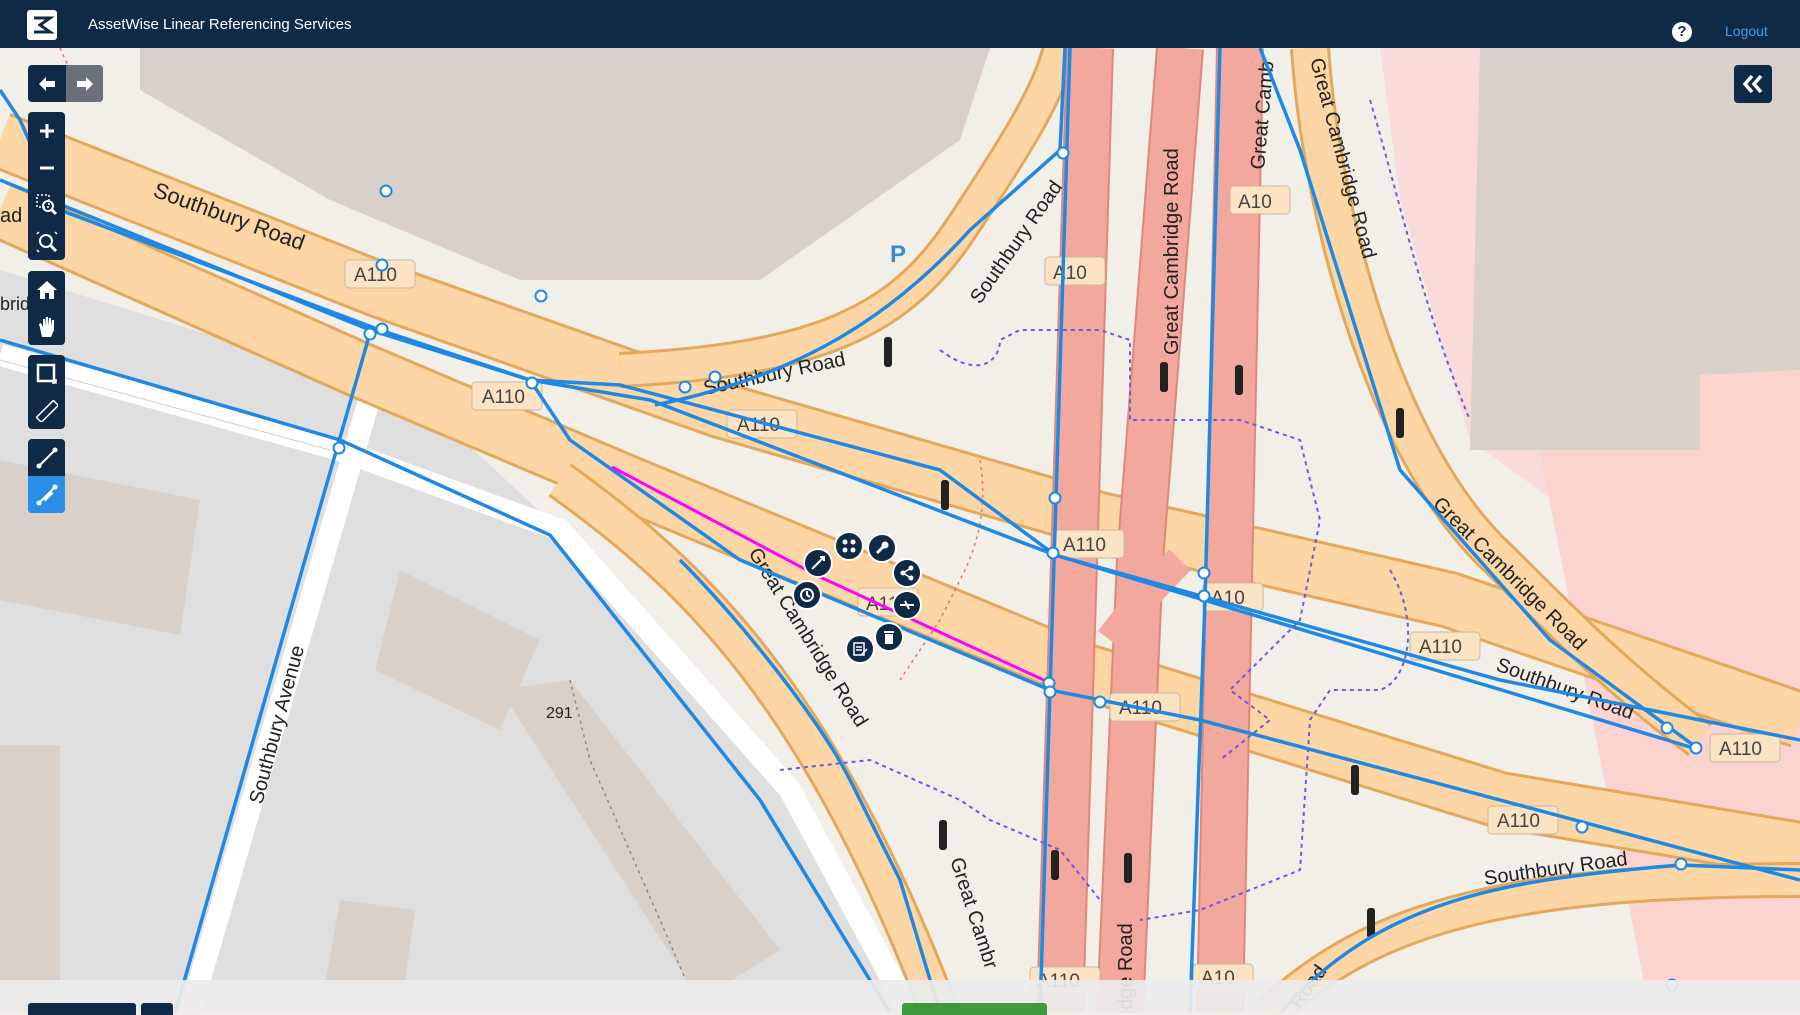 Image resolution: width=1800 pixels, height=1015 pixels. What do you see at coordinates (46, 130) in the screenshot?
I see `zoom-in-icon` at bounding box center [46, 130].